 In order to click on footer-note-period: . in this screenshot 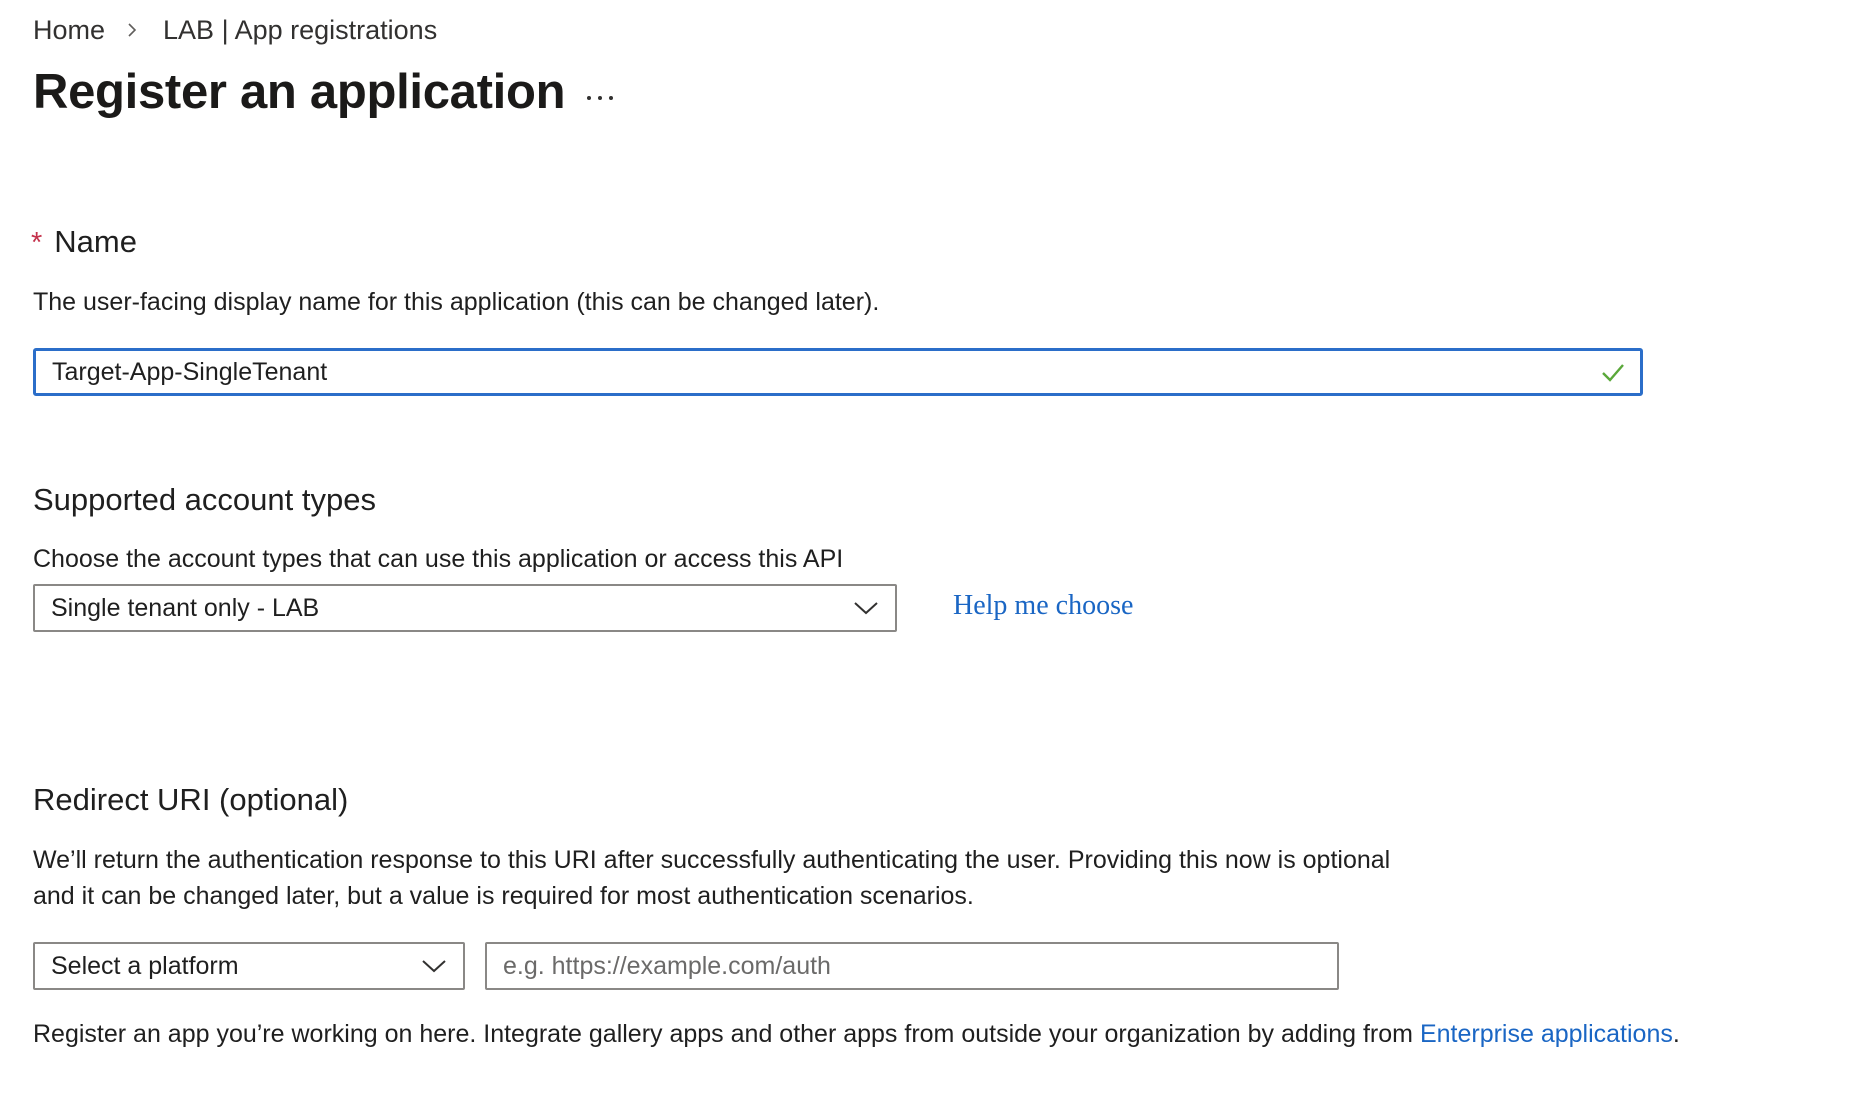, I will do `click(1676, 1034)`.